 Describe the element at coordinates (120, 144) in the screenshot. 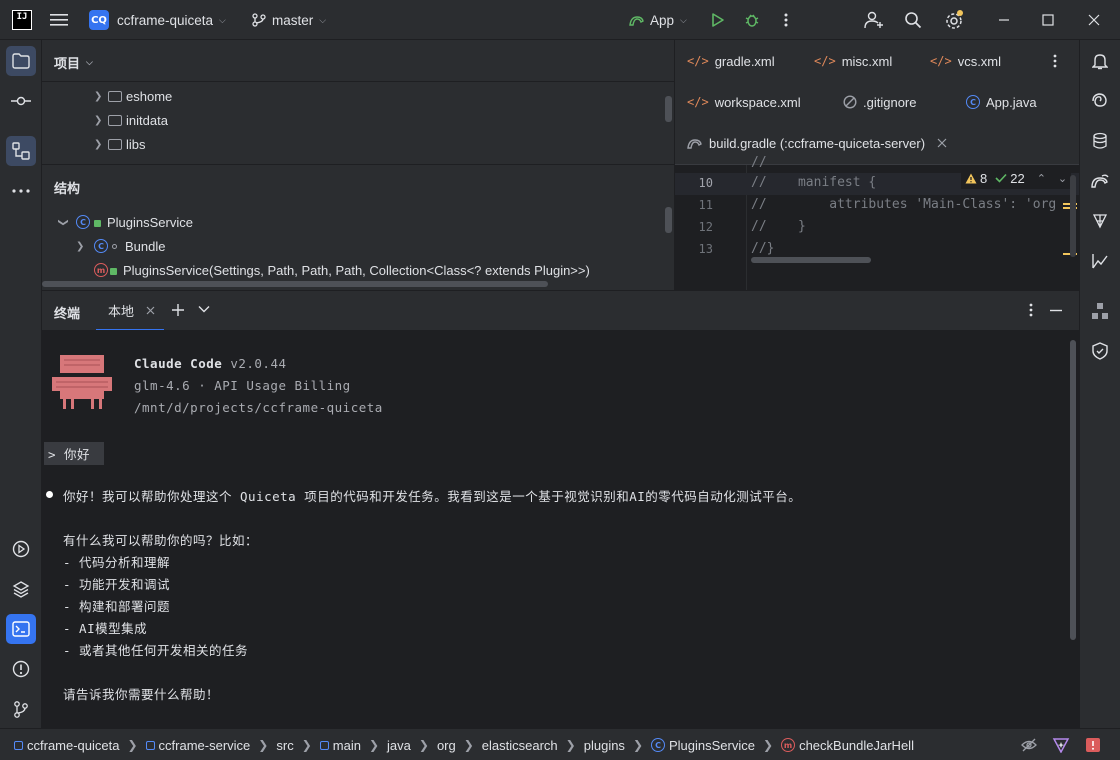

I see `tree-item-folder: ❯ libs` at that location.